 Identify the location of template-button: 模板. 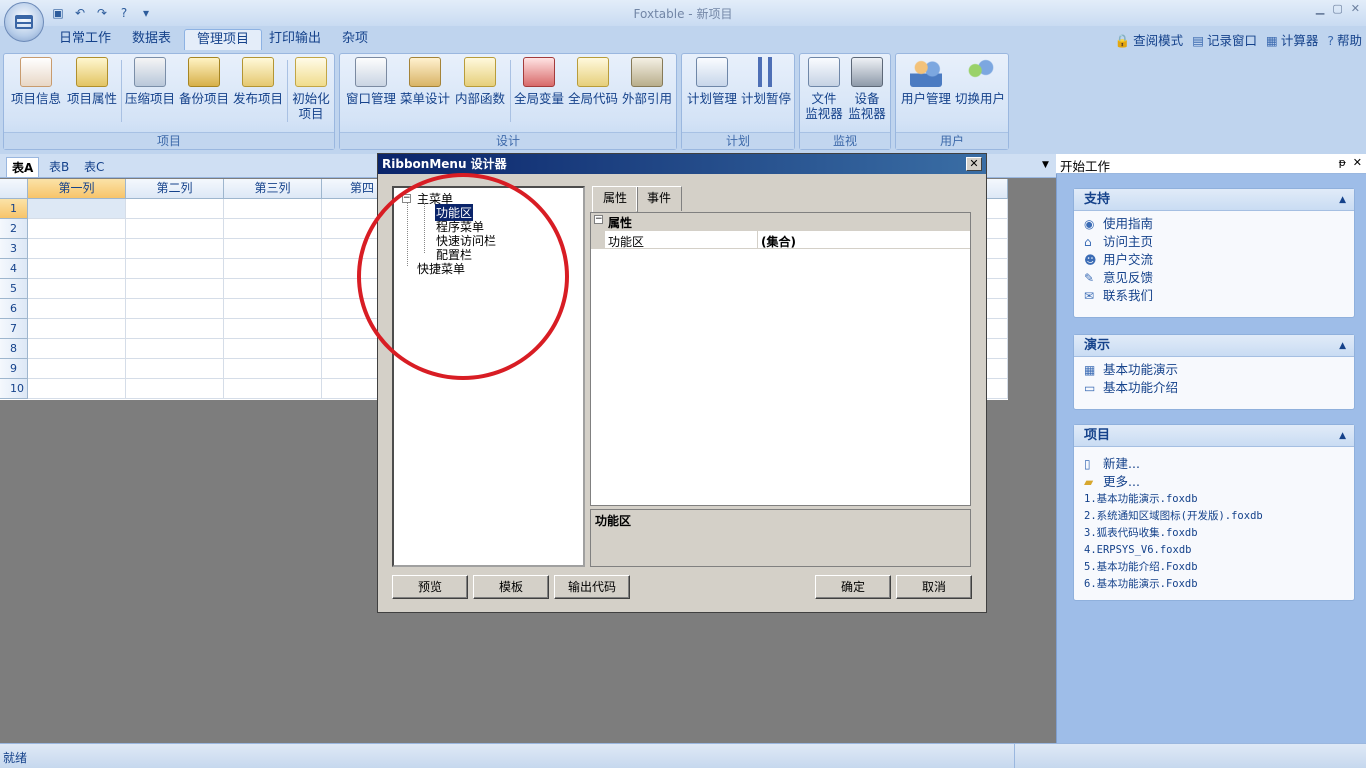
(511, 587).